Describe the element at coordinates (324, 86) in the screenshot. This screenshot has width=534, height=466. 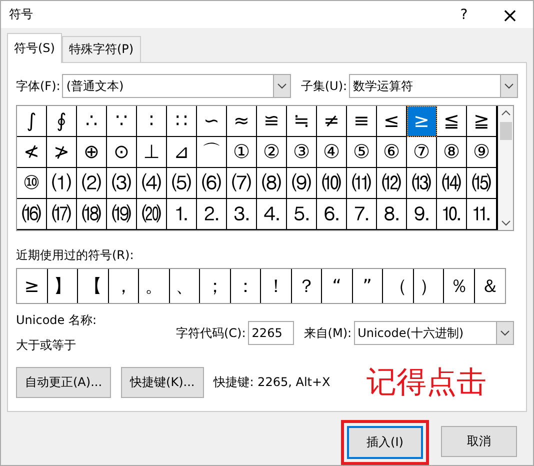
I see `subset-label: 子集(U):` at that location.